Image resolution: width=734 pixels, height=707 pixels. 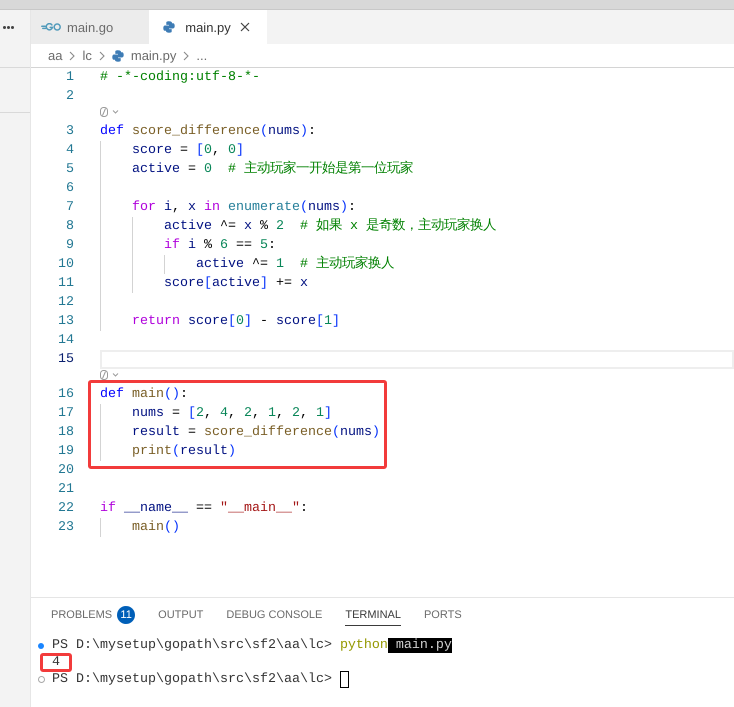 What do you see at coordinates (66, 452) in the screenshot?
I see `line-number: 19` at bounding box center [66, 452].